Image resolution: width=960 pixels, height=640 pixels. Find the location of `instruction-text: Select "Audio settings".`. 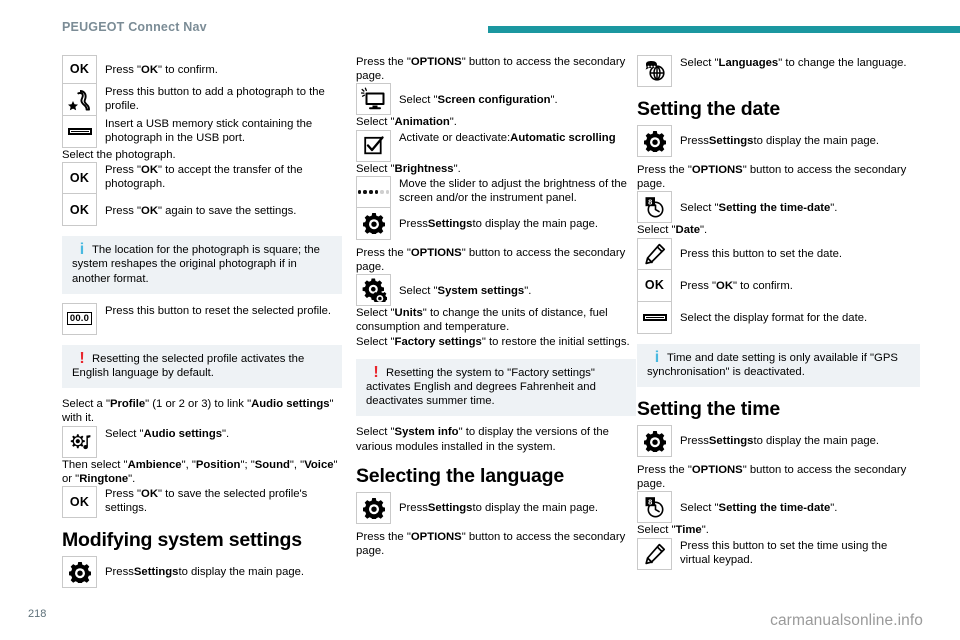

instruction-text: Select "Audio settings". is located at coordinates (167, 433).